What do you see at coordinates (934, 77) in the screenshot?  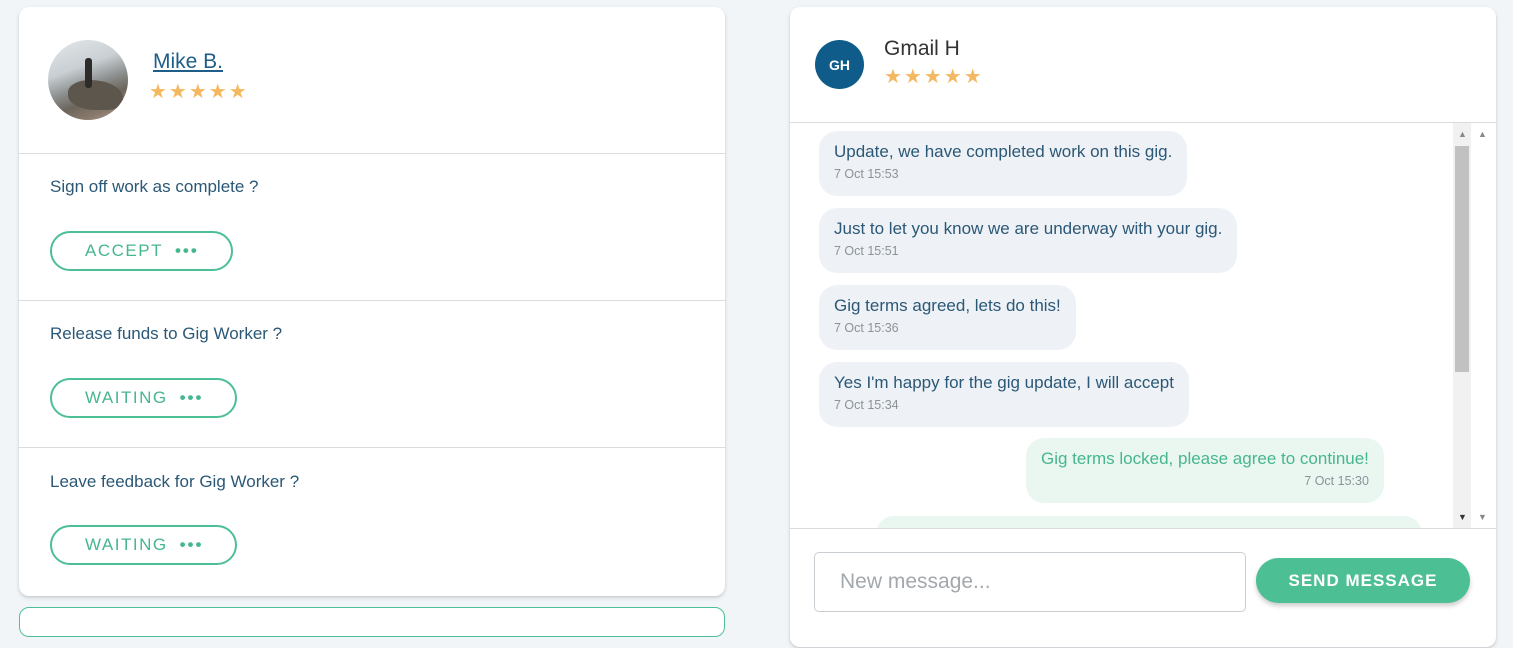 I see `contact-rating-stars: ★★★★★` at bounding box center [934, 77].